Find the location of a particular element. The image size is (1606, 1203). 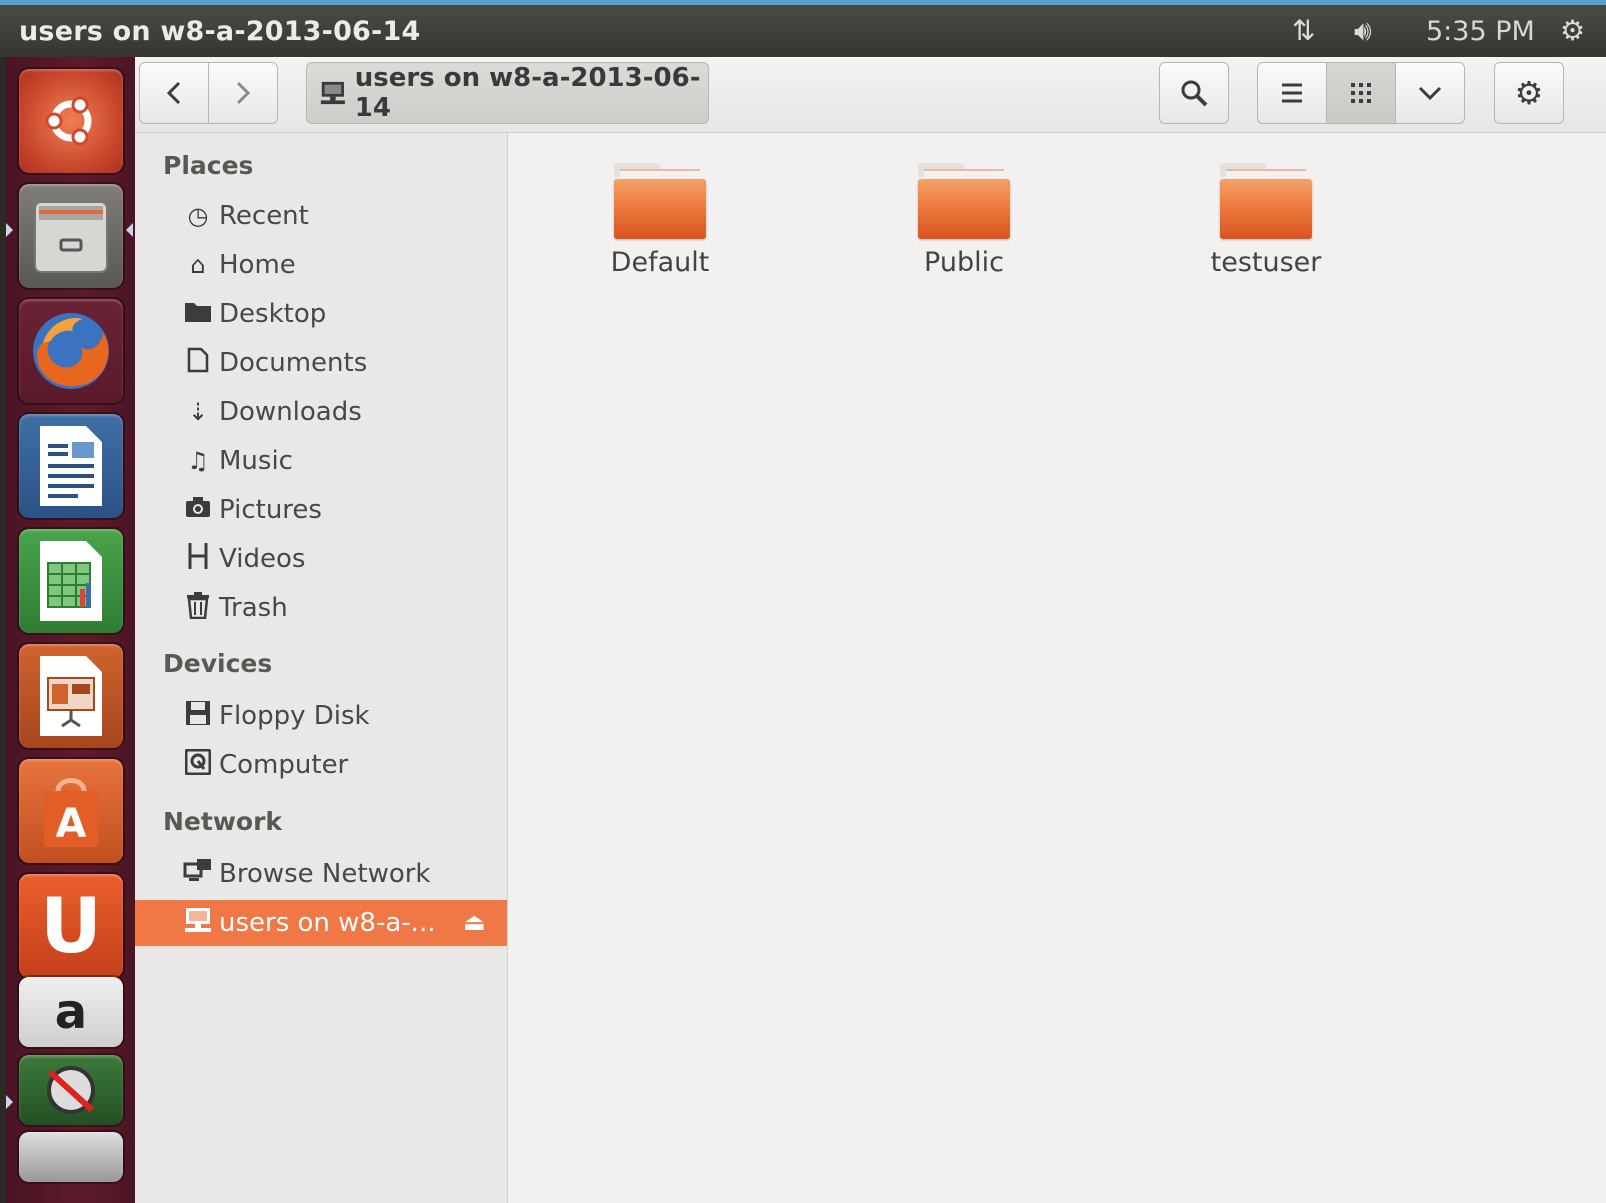

sidebar-item-music: ♫ Music is located at coordinates (321, 461).